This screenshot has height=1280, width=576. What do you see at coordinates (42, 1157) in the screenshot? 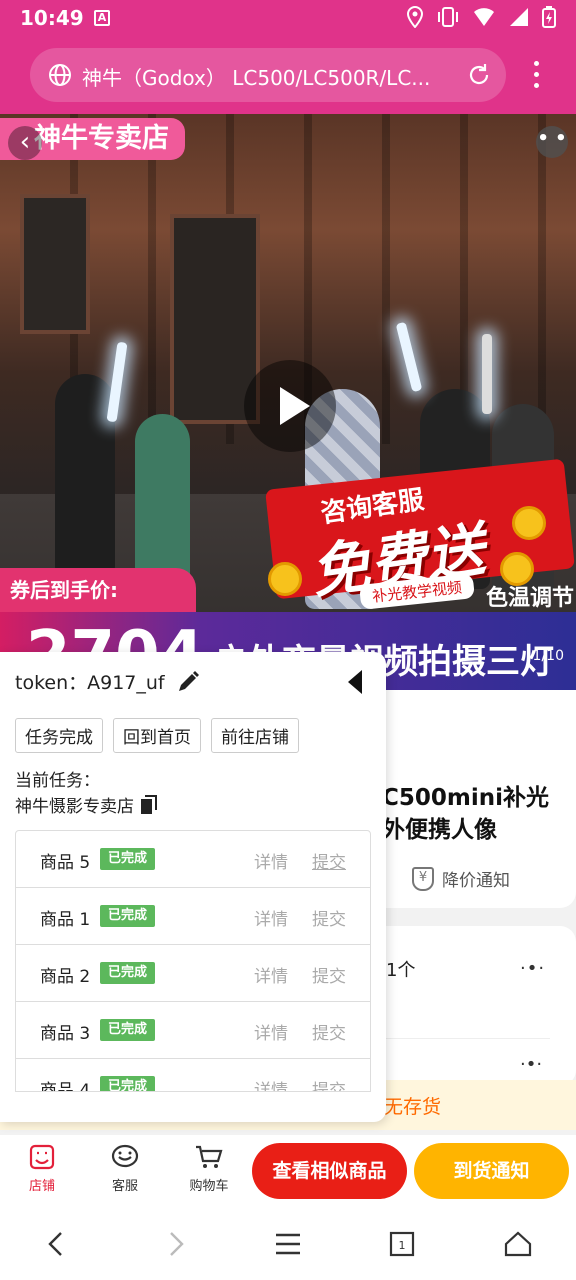
I see `store-icon` at bounding box center [42, 1157].